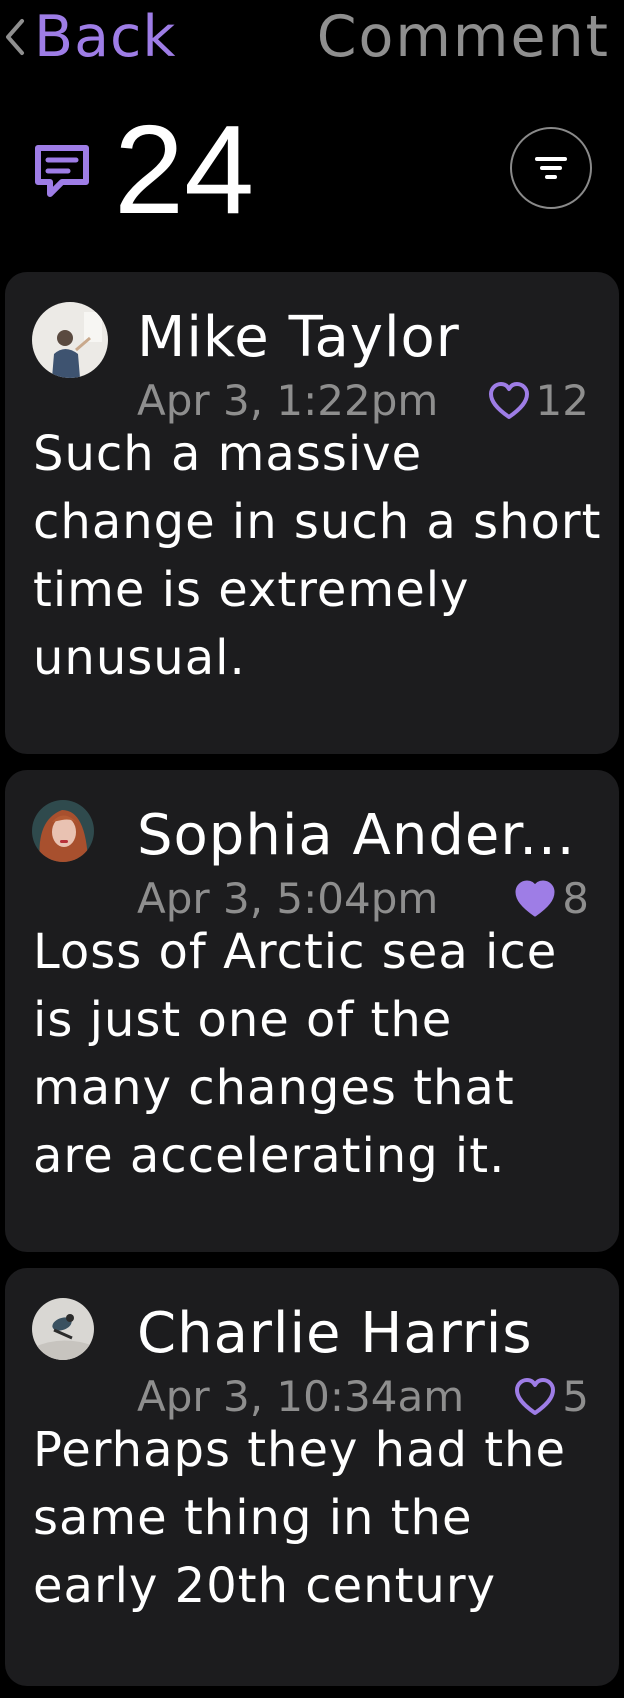  I want to click on like-count: 5, so click(551, 1397).